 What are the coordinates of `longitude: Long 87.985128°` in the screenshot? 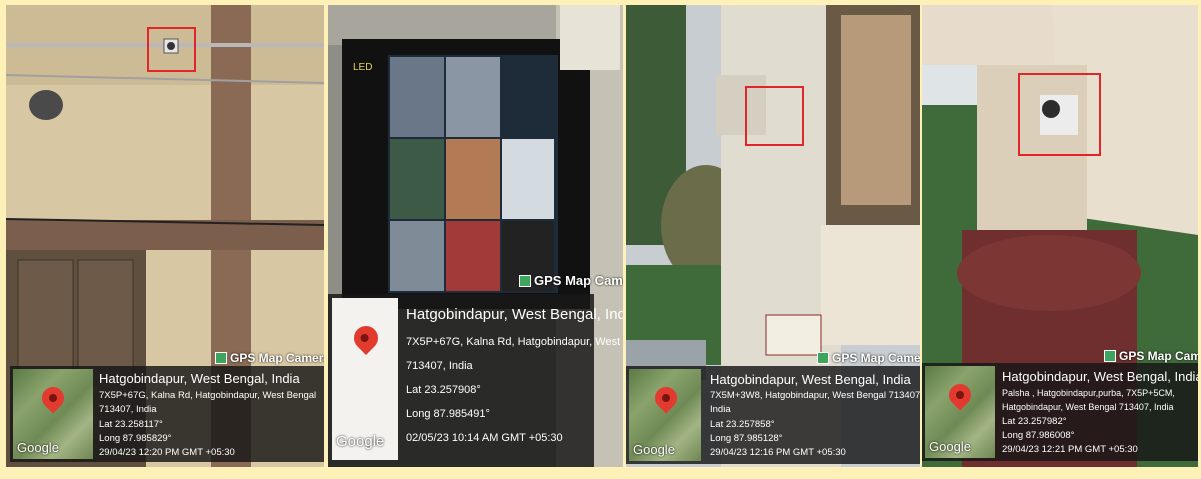 It's located at (746, 438).